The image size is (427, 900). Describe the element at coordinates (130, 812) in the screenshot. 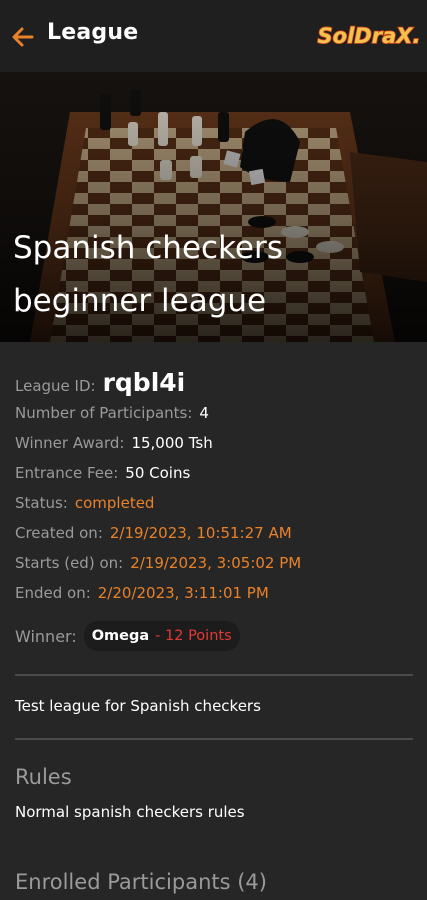

I see `rules-text: Normal spanish checkers rules` at that location.